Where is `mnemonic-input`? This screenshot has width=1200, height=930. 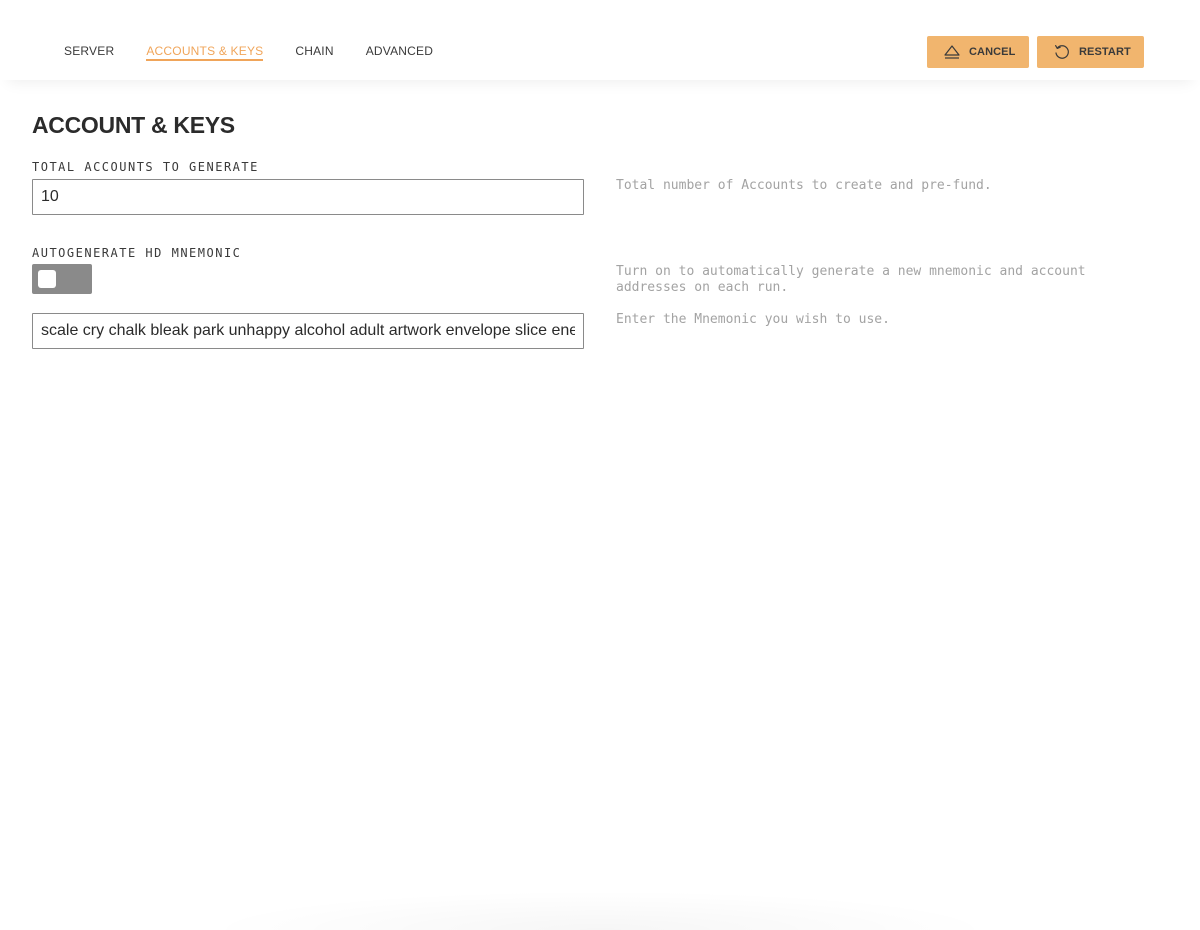
mnemonic-input is located at coordinates (308, 331).